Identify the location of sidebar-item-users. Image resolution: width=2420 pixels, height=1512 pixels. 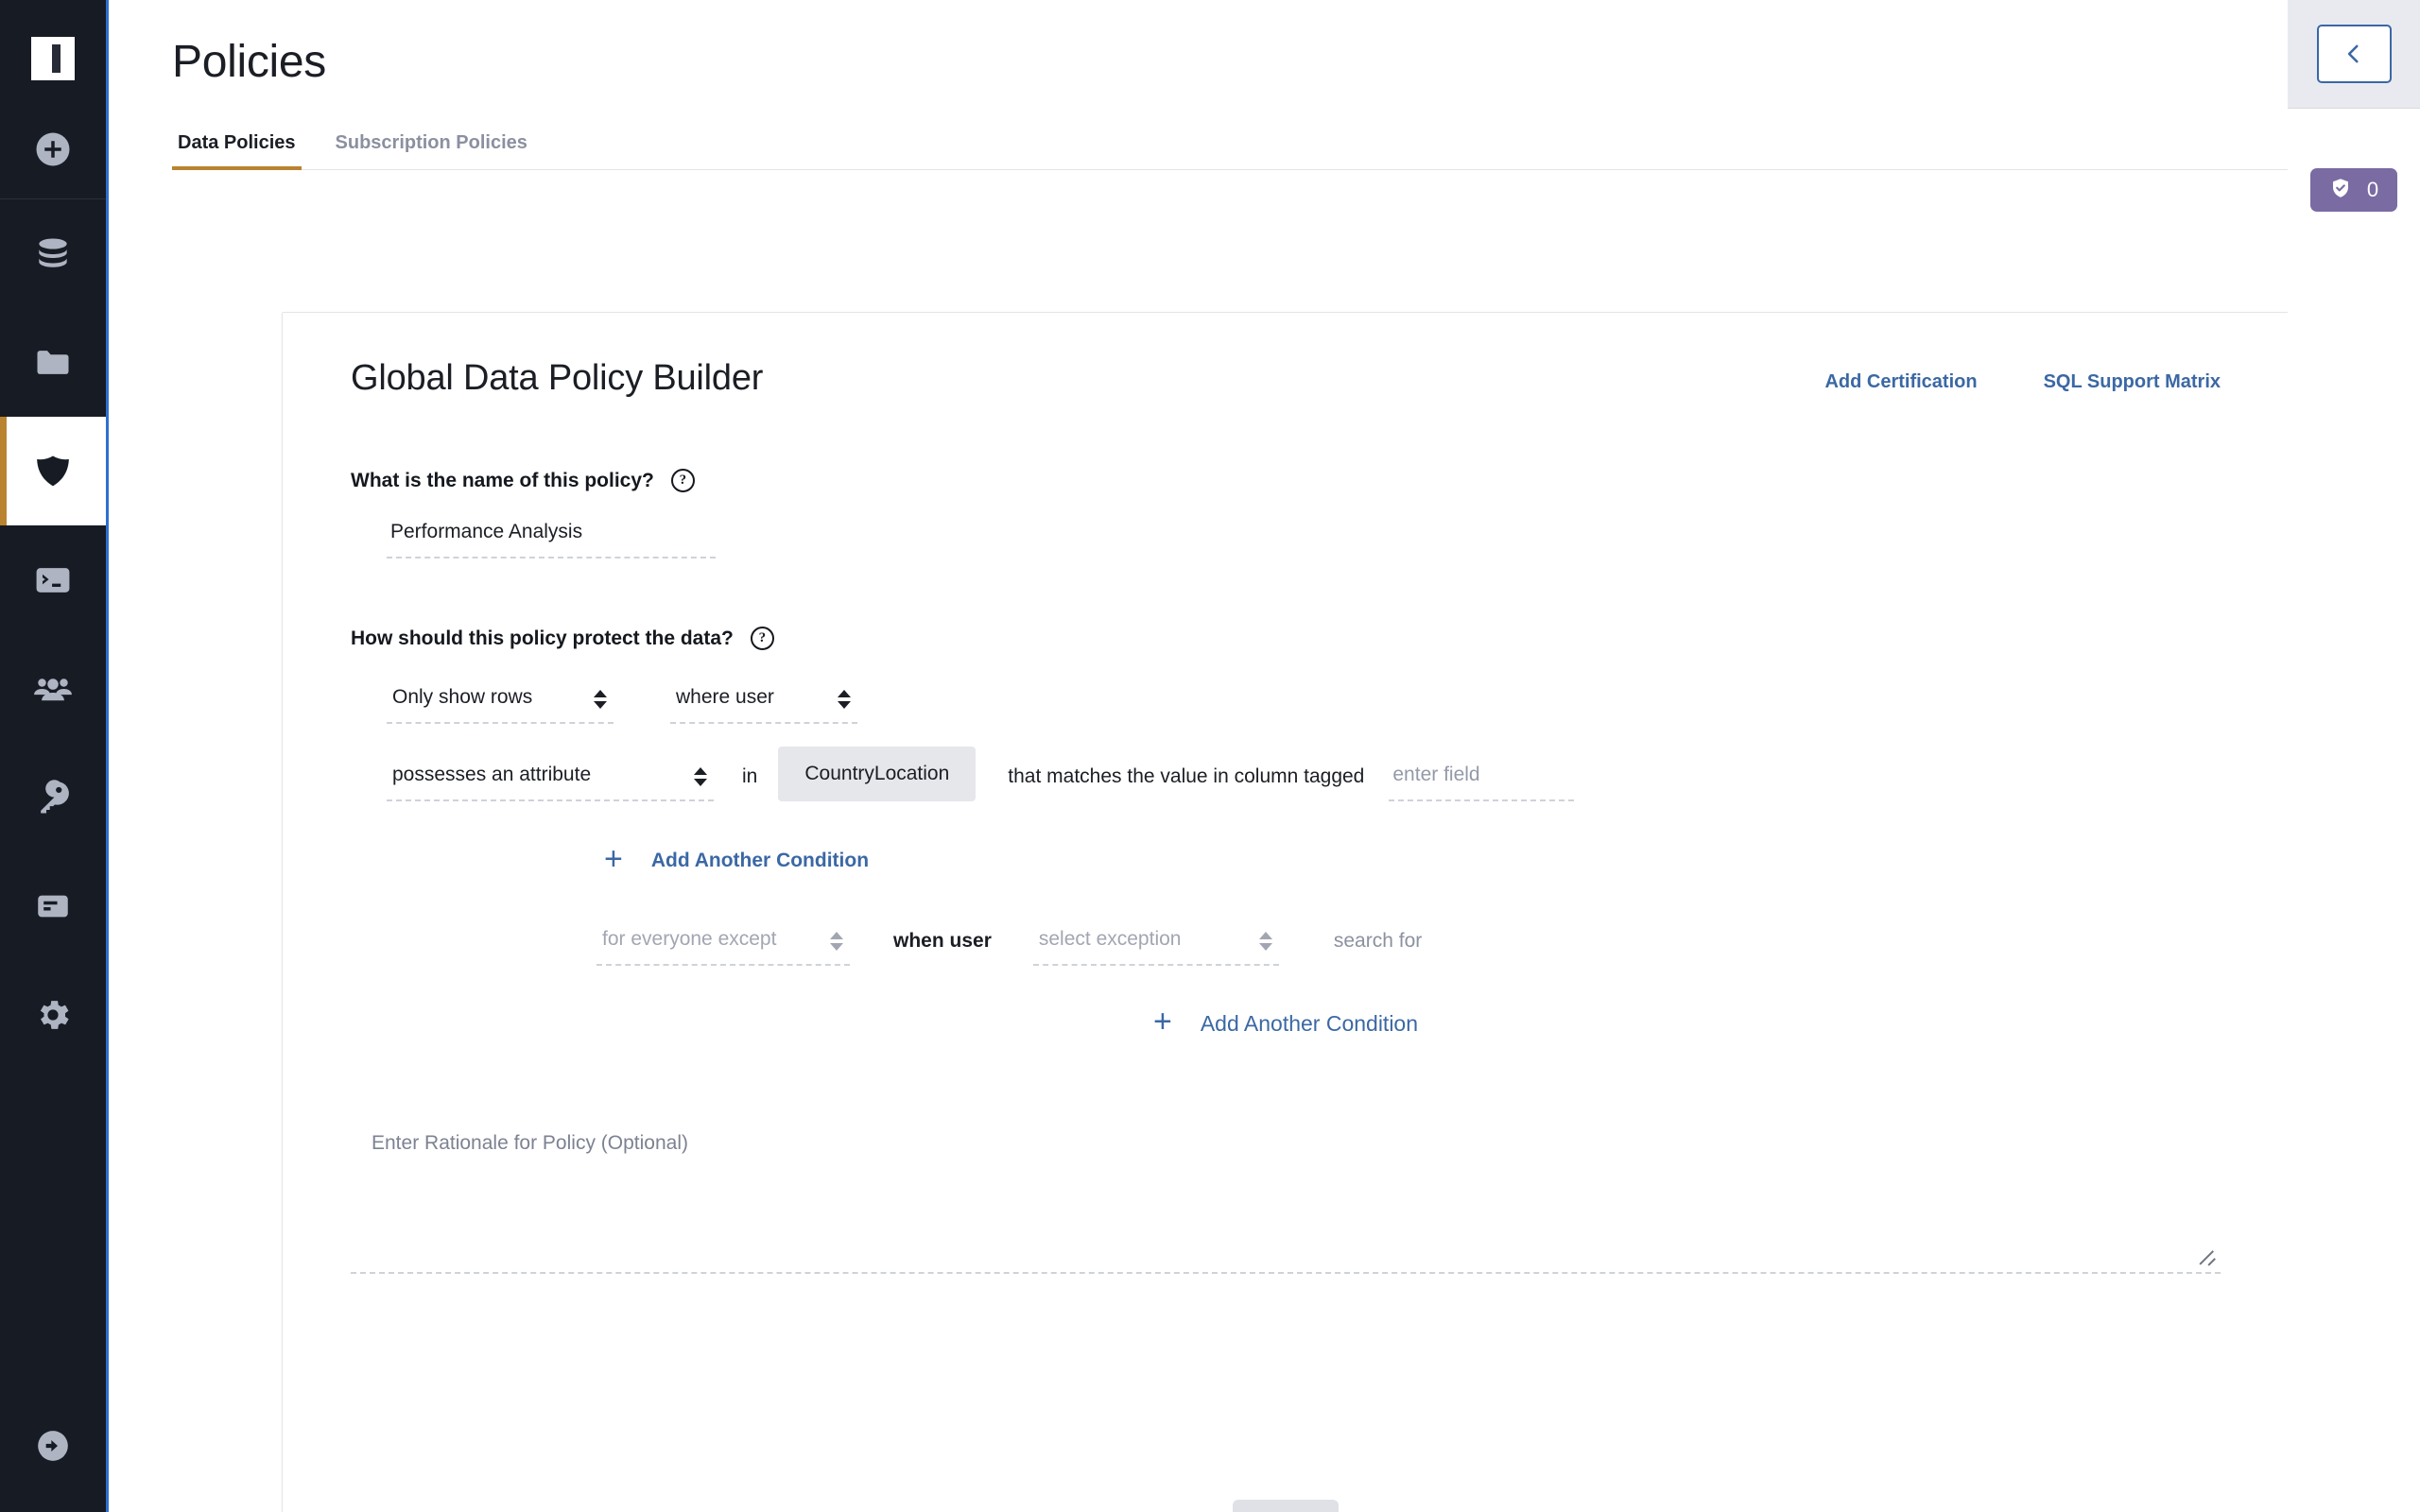
(53, 688).